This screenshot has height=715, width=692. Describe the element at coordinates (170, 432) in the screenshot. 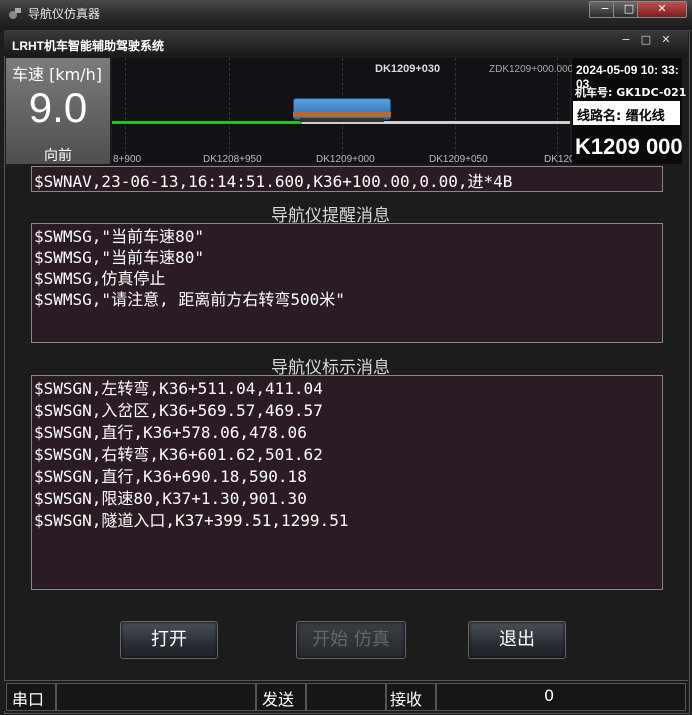

I see `sign-line: $SWSGN,直行,K36+578.06,478.06` at that location.